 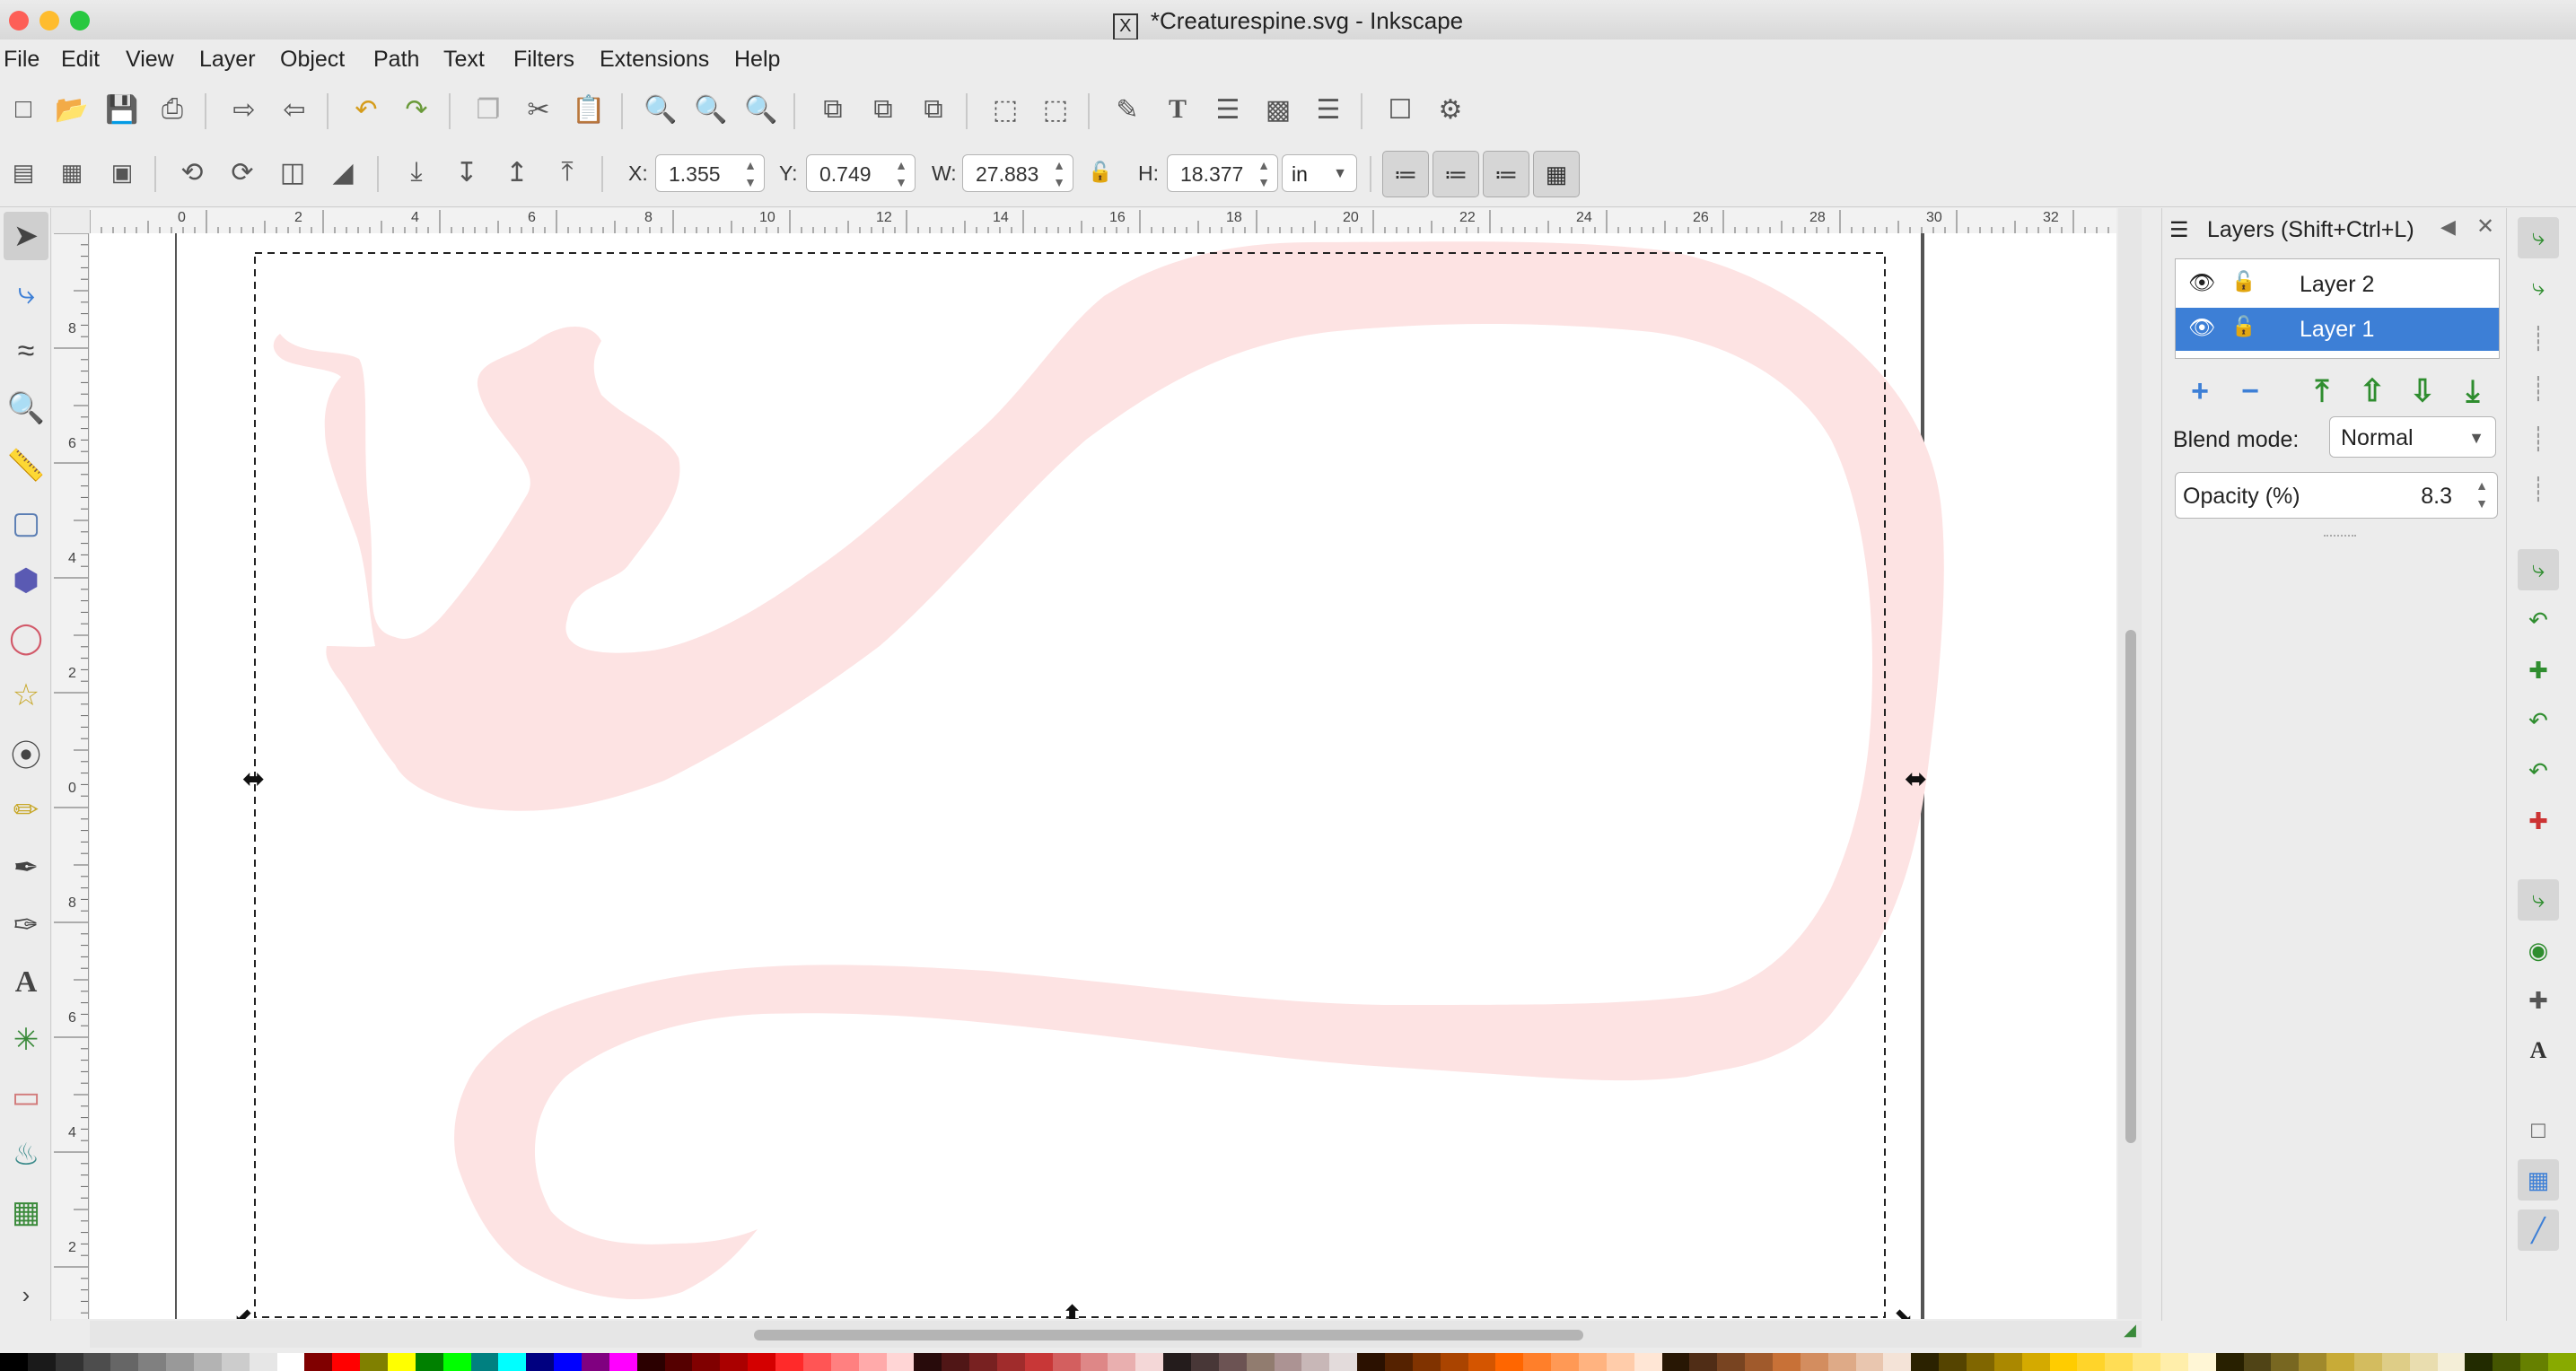 What do you see at coordinates (26, 925) in the screenshot?
I see `calligraphy-tool-icon: ✑` at bounding box center [26, 925].